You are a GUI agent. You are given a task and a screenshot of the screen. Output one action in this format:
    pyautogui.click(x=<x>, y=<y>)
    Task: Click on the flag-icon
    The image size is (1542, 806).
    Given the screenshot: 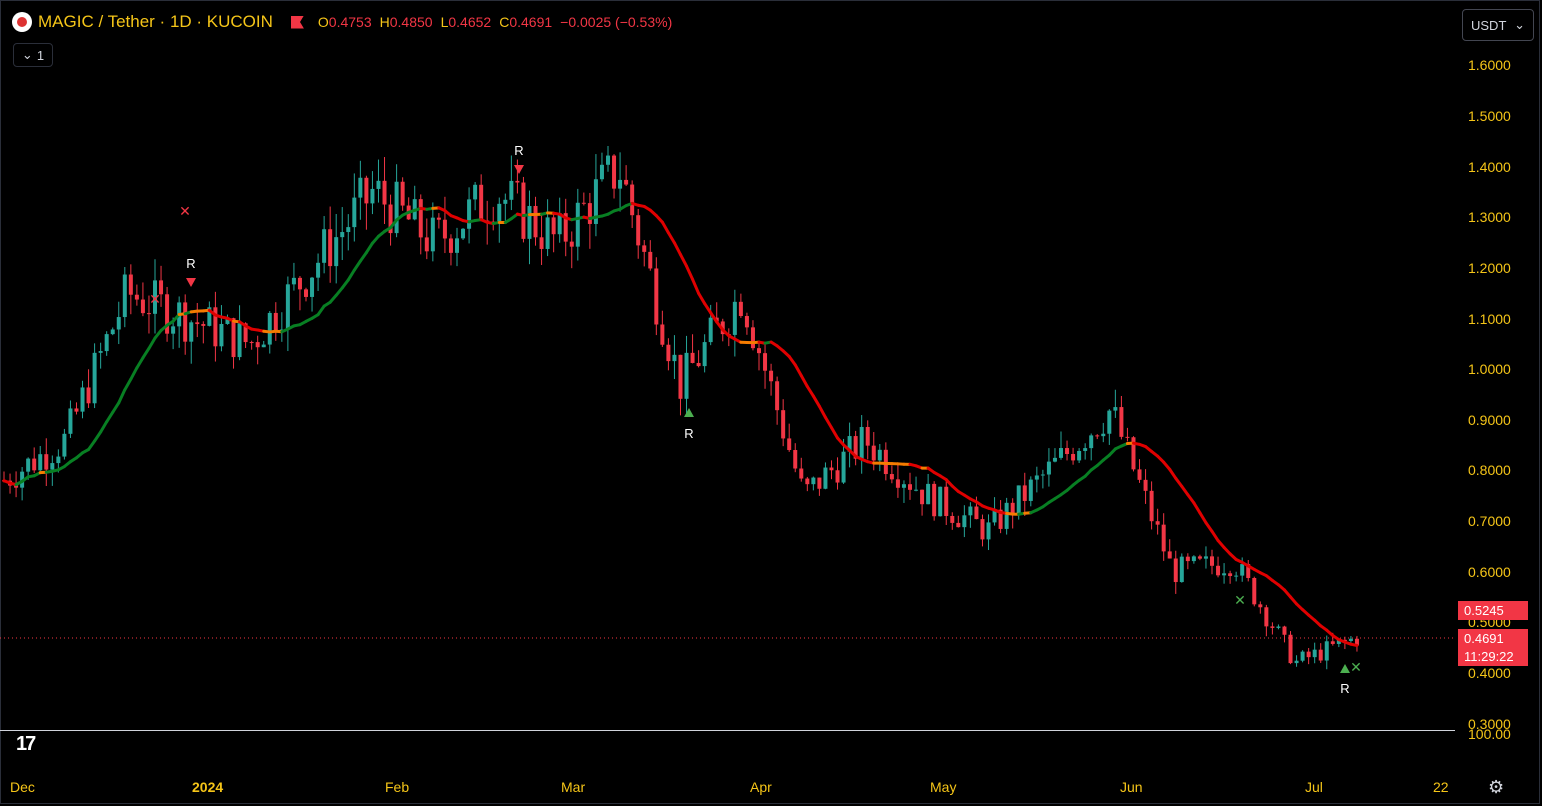 What is the action you would take?
    pyautogui.click(x=297, y=22)
    